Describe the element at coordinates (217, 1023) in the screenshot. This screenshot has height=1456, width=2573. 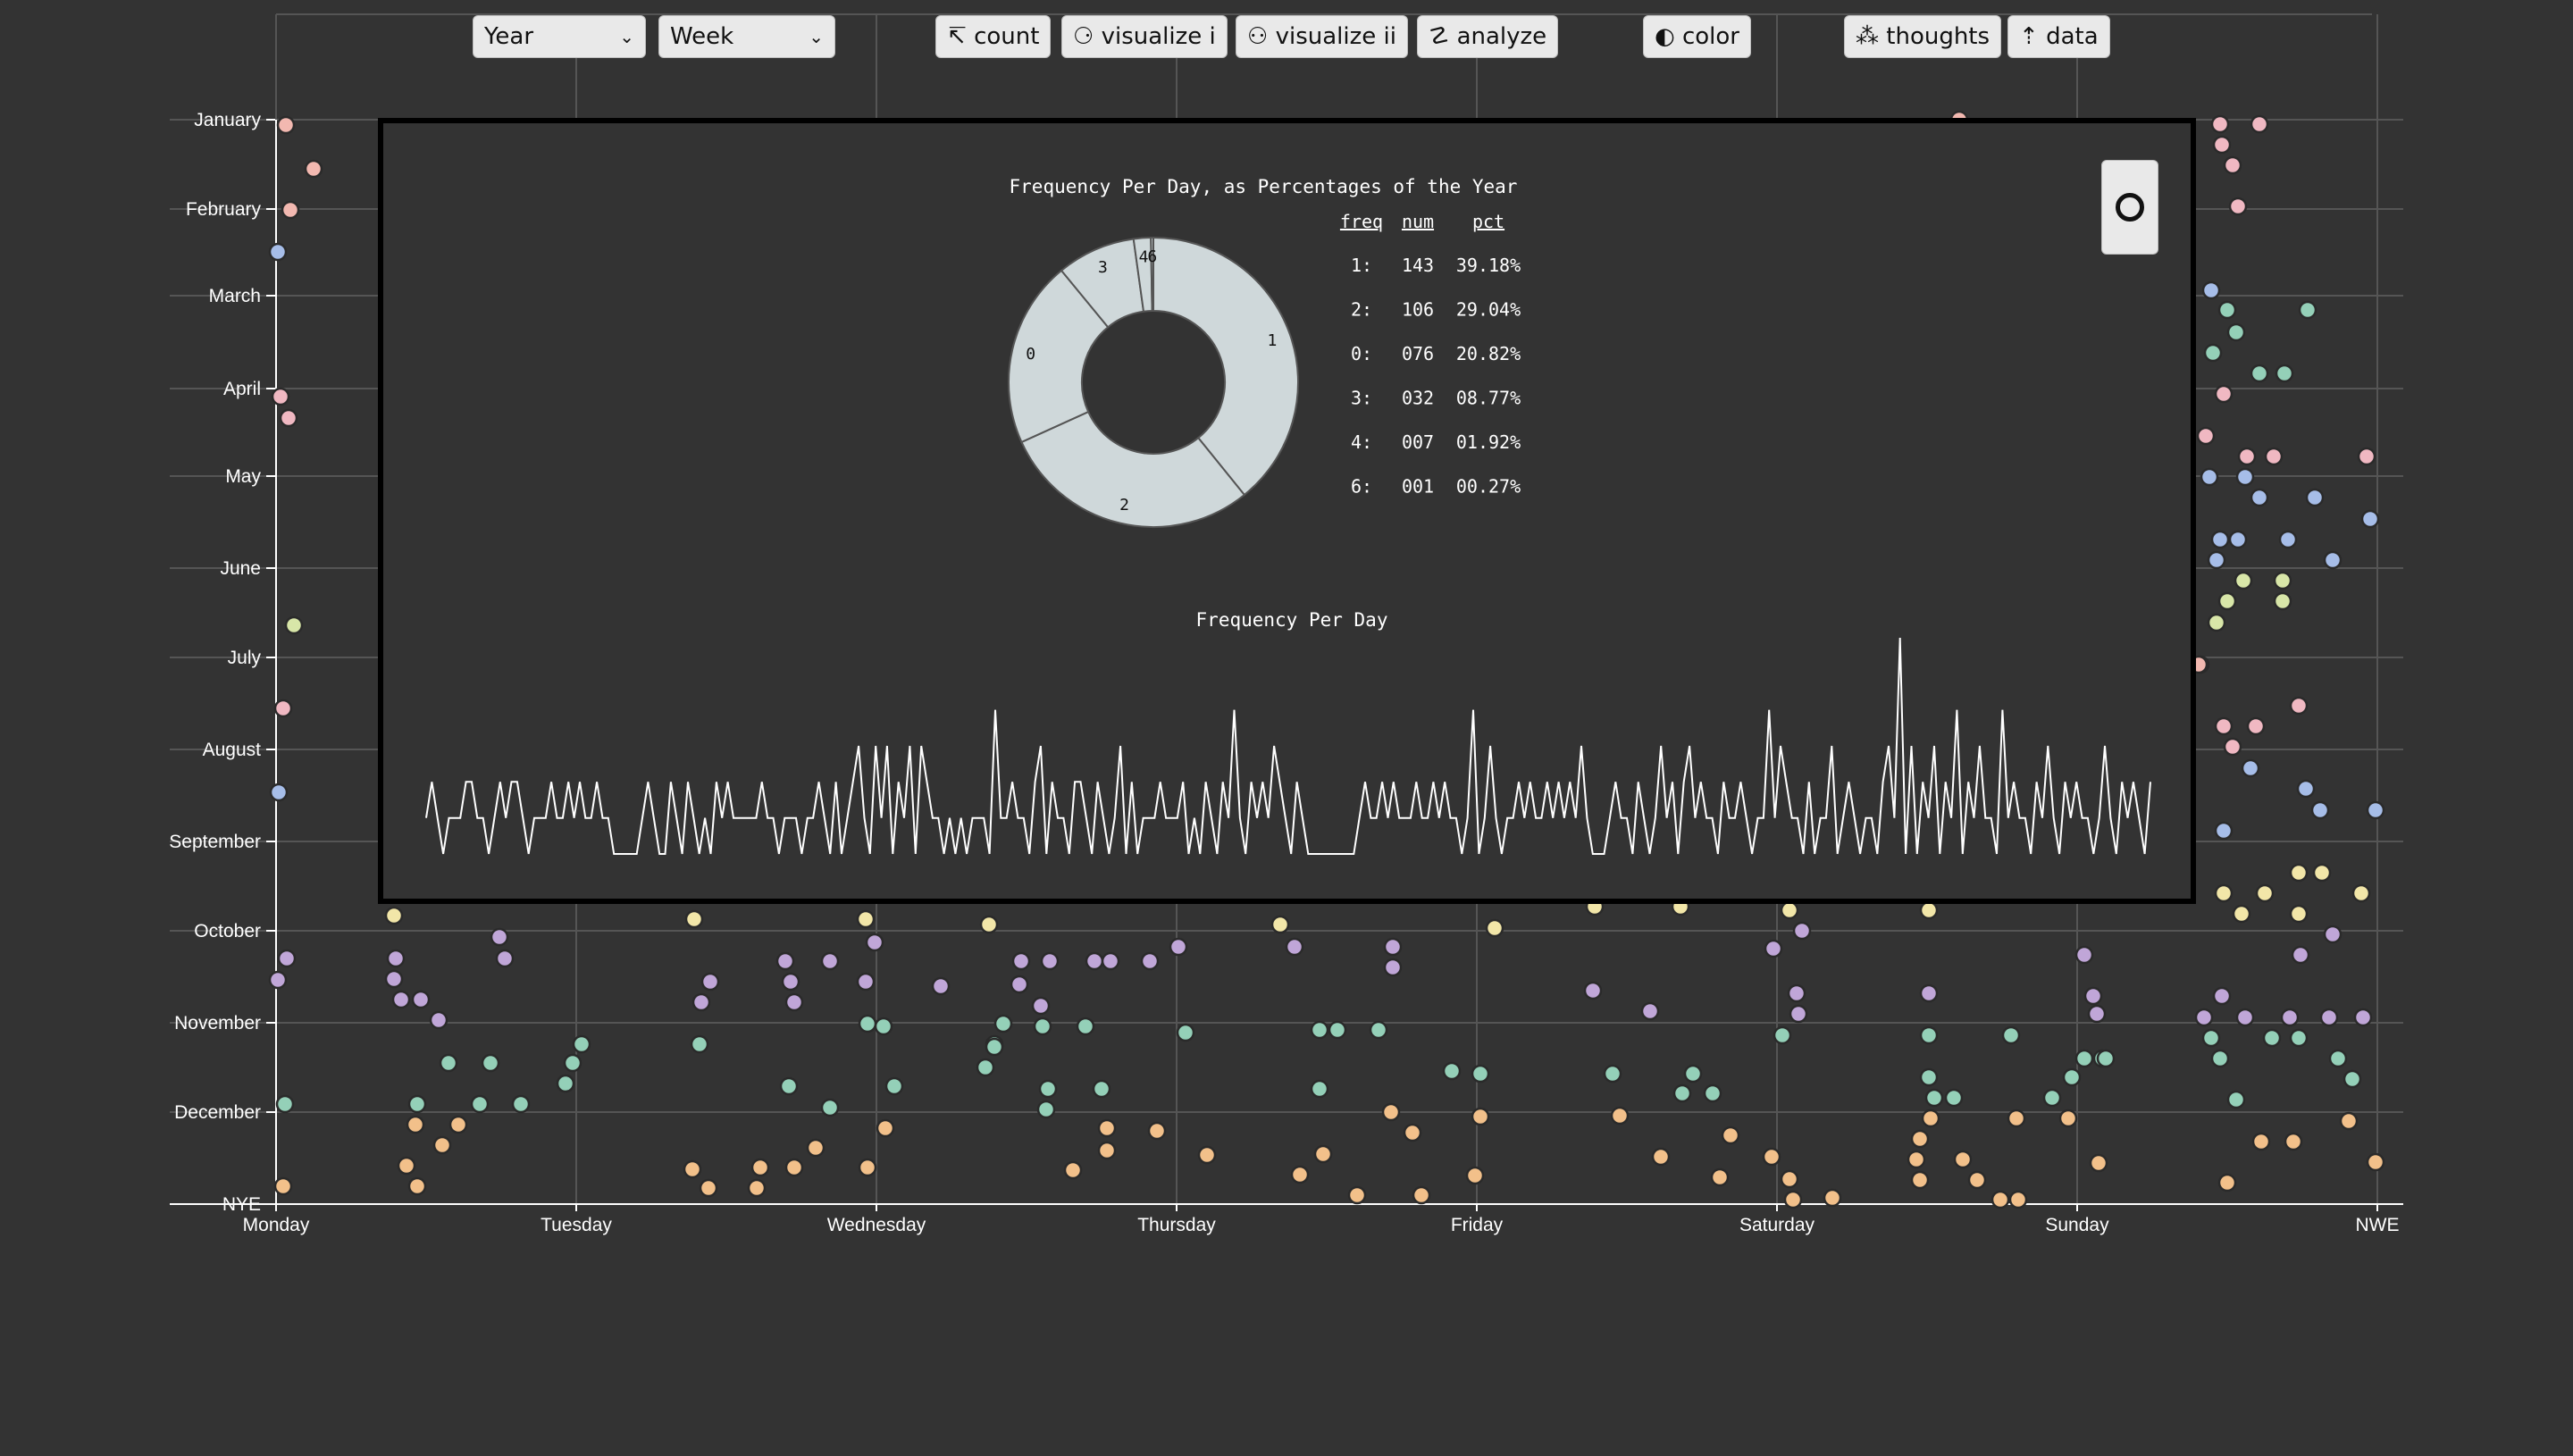
I see `y-tick-label: November` at that location.